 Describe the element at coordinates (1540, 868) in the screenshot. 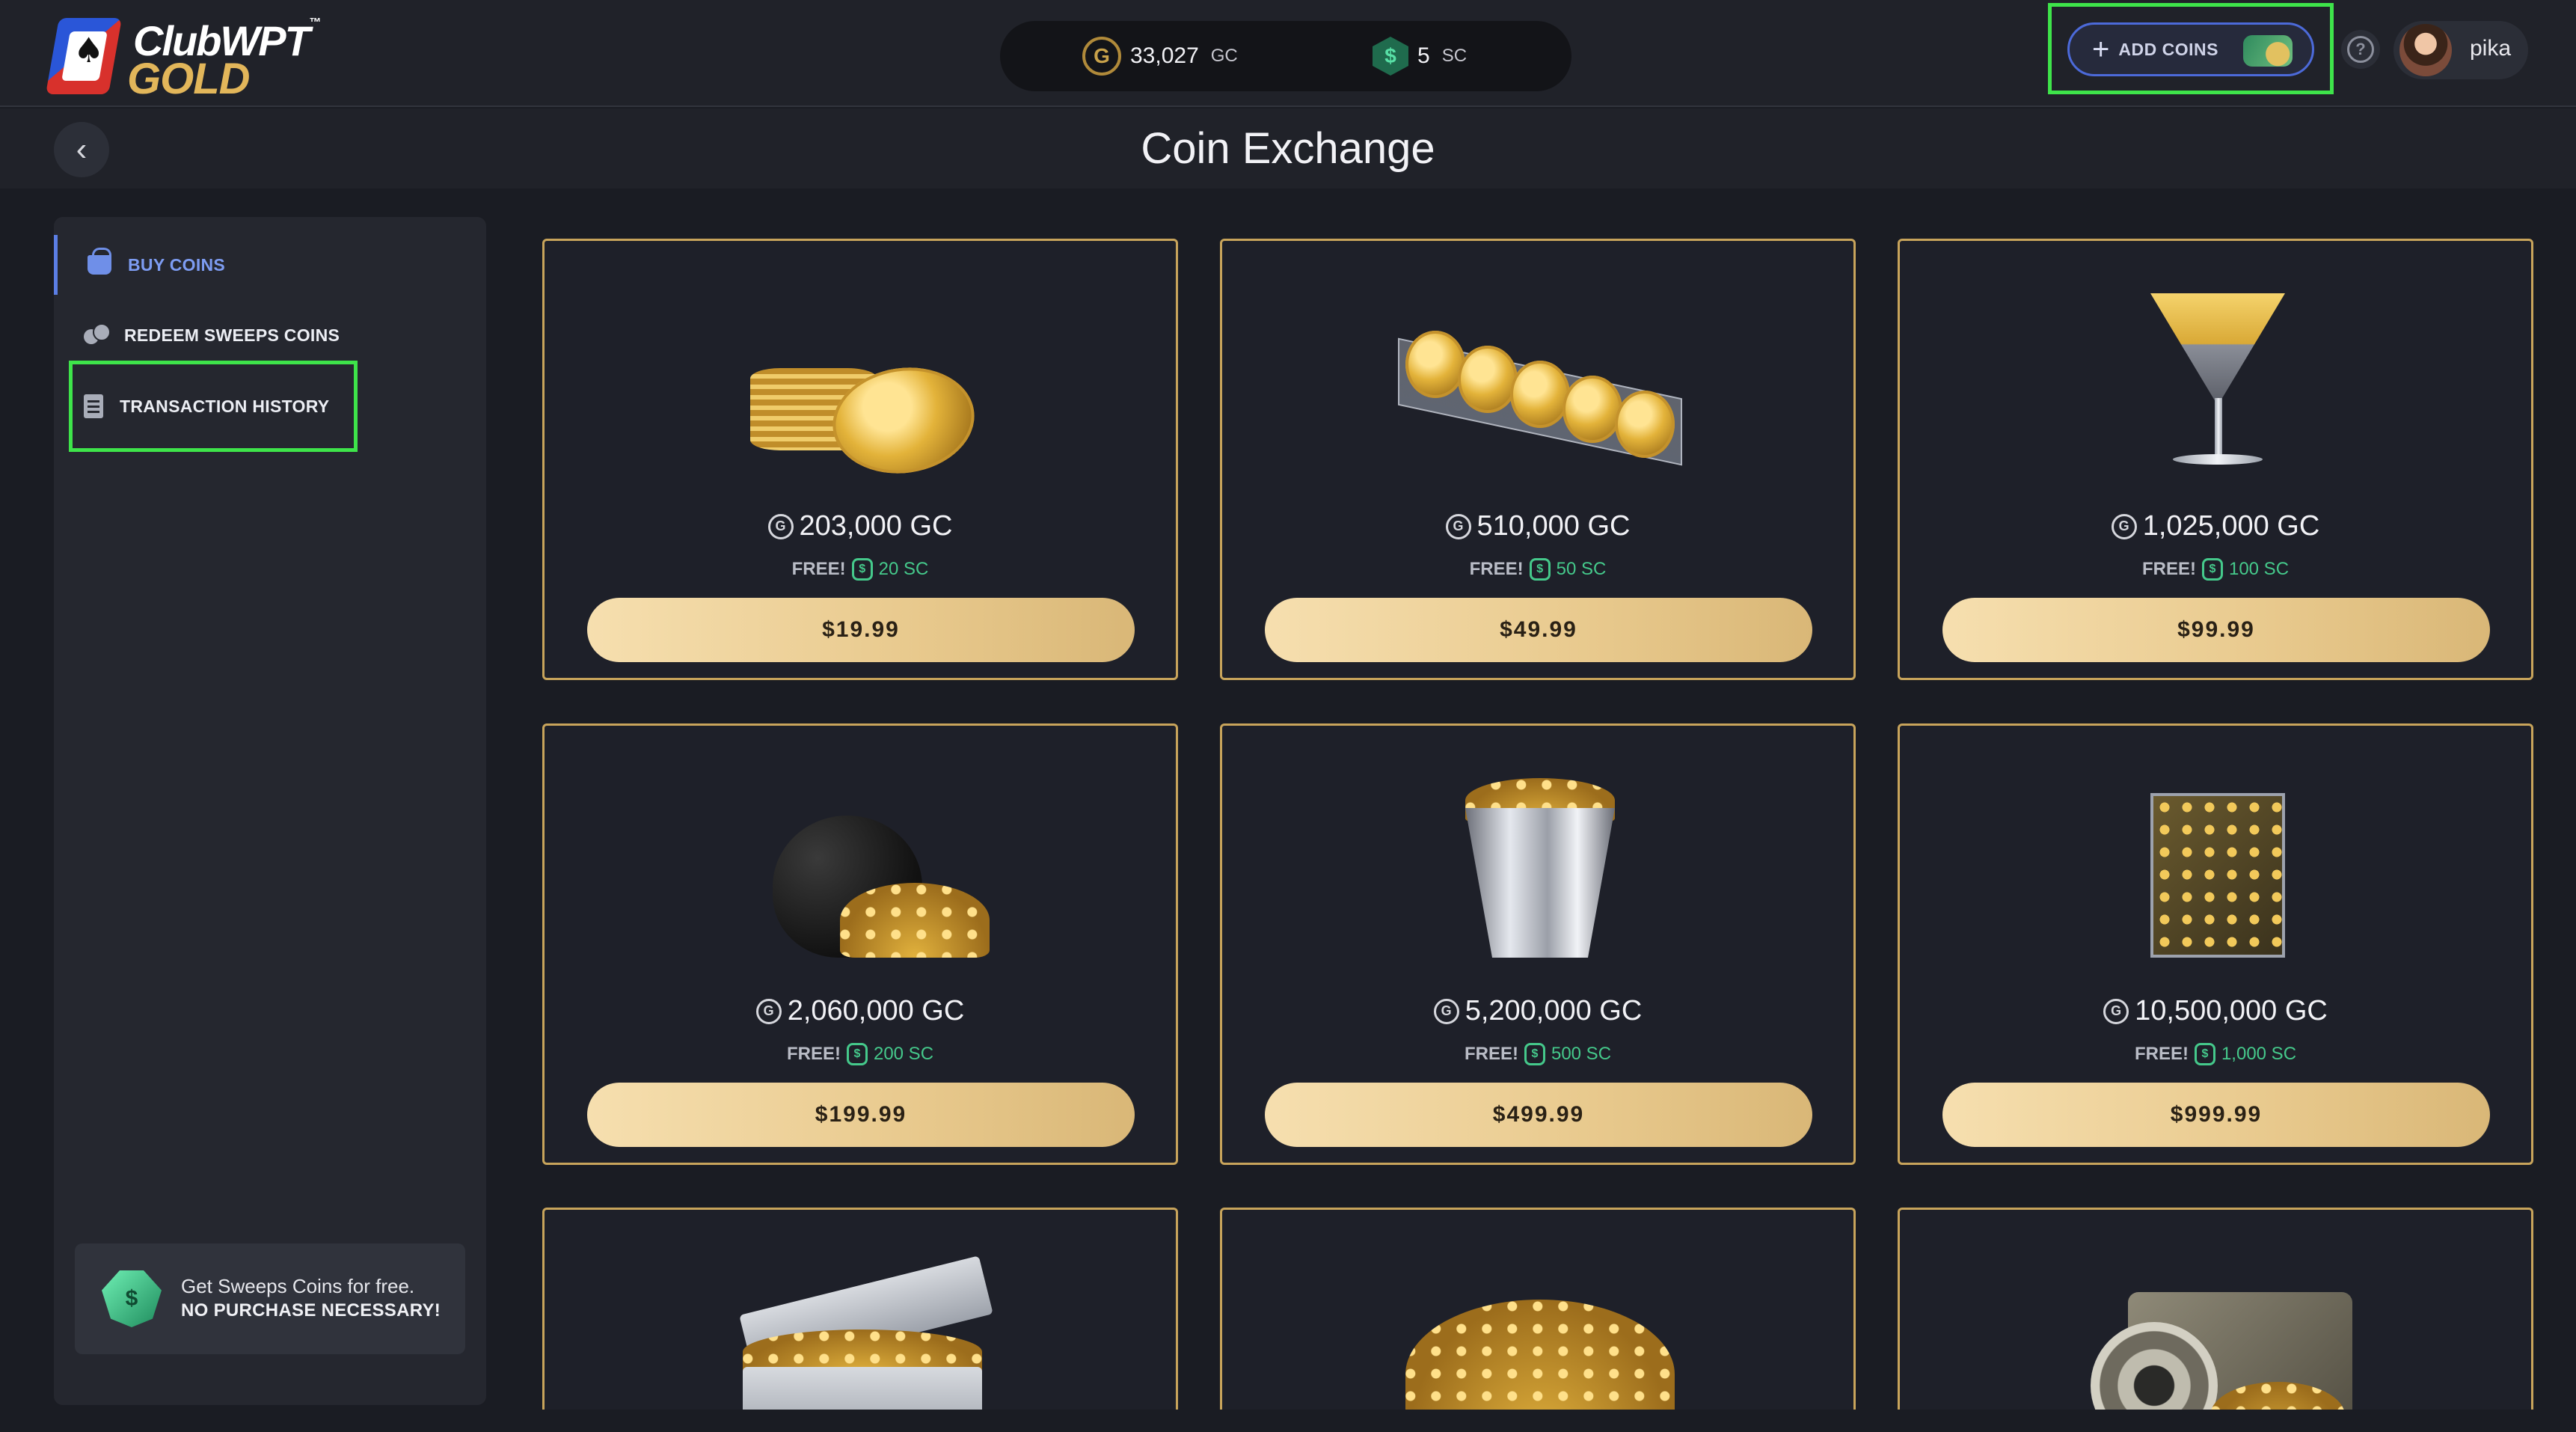

I see `bucket-image` at that location.